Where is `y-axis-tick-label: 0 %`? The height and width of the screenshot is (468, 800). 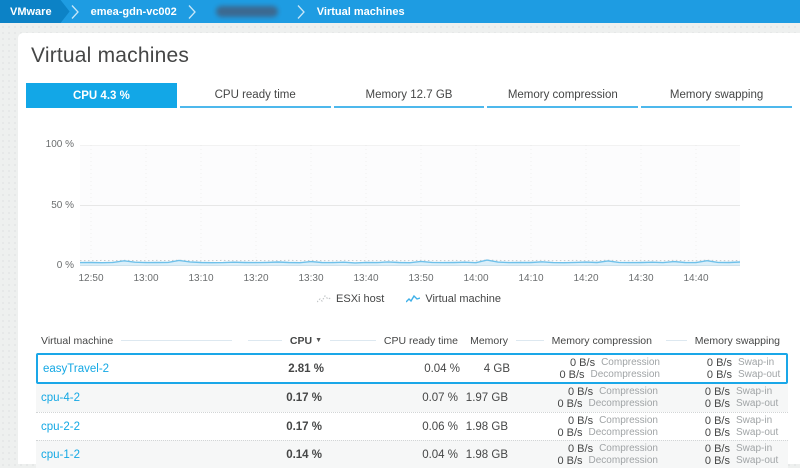
y-axis-tick-label: 0 % is located at coordinates (65, 265).